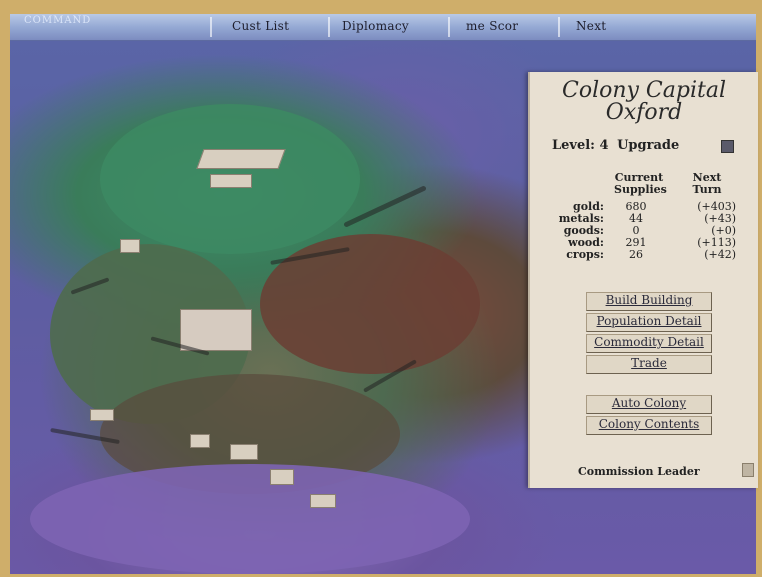  What do you see at coordinates (727, 146) in the screenshot?
I see `upgrade-button` at bounding box center [727, 146].